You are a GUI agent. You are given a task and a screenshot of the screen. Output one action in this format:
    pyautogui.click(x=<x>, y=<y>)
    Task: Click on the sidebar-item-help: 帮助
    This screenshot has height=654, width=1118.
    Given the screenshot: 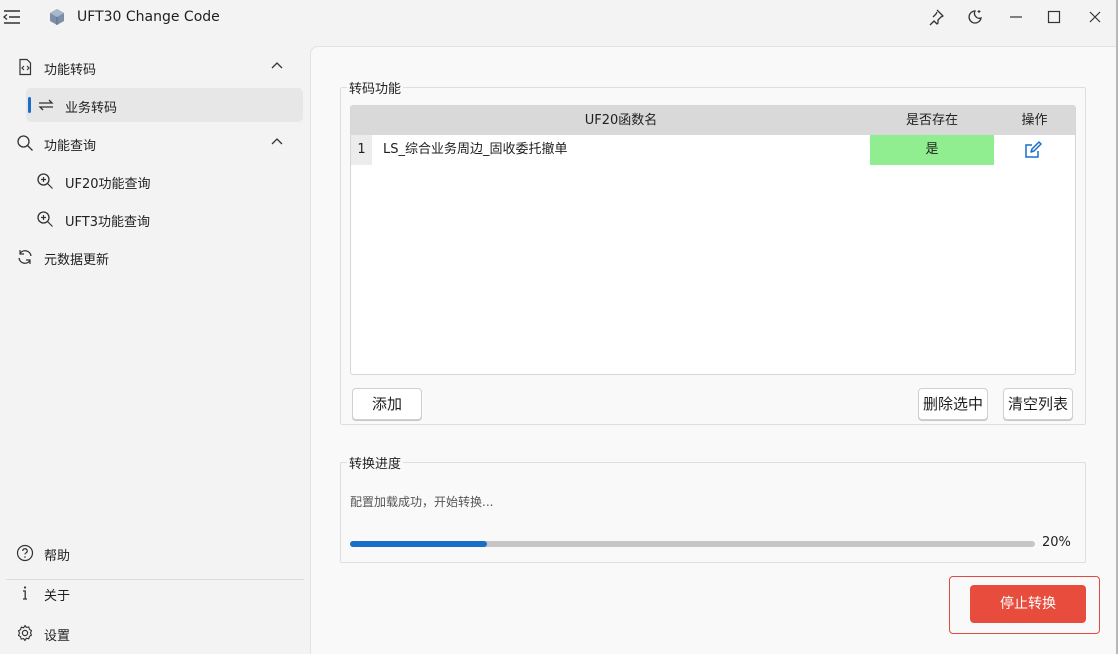 What is the action you would take?
    pyautogui.click(x=154, y=553)
    